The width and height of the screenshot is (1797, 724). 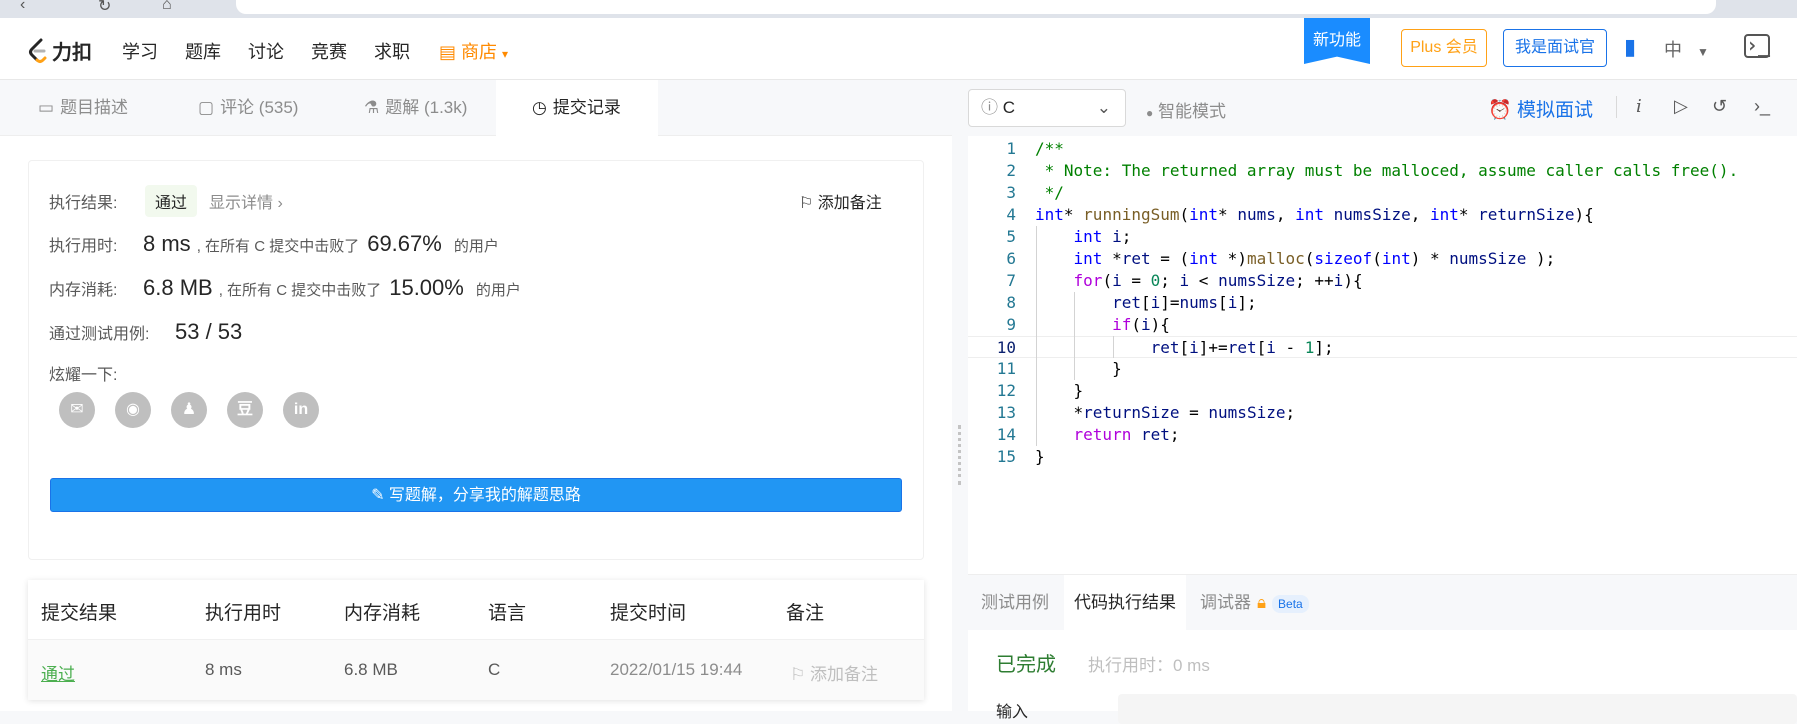 I want to click on row-runtime: 8 ms, so click(x=223, y=669).